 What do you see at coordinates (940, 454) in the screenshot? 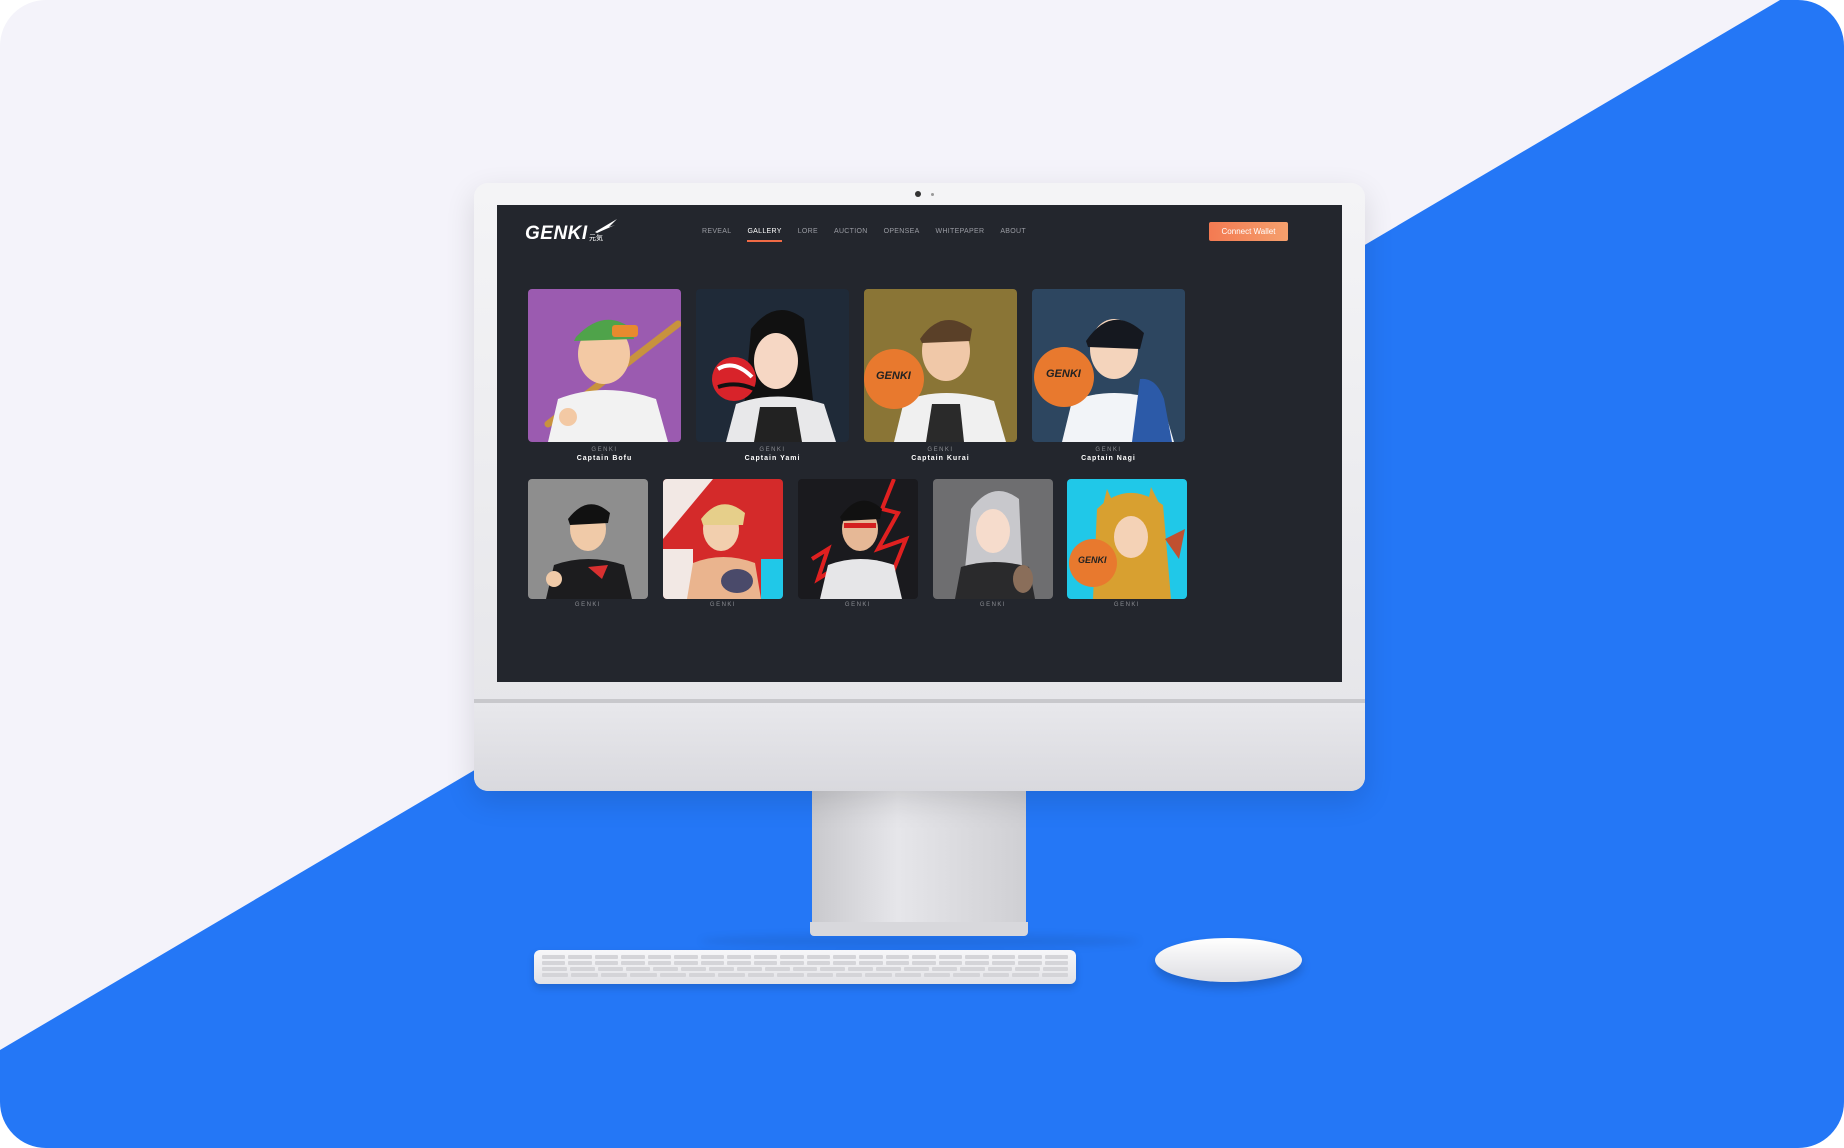
I see `card-caption: GENKI Captain Kurai` at bounding box center [940, 454].